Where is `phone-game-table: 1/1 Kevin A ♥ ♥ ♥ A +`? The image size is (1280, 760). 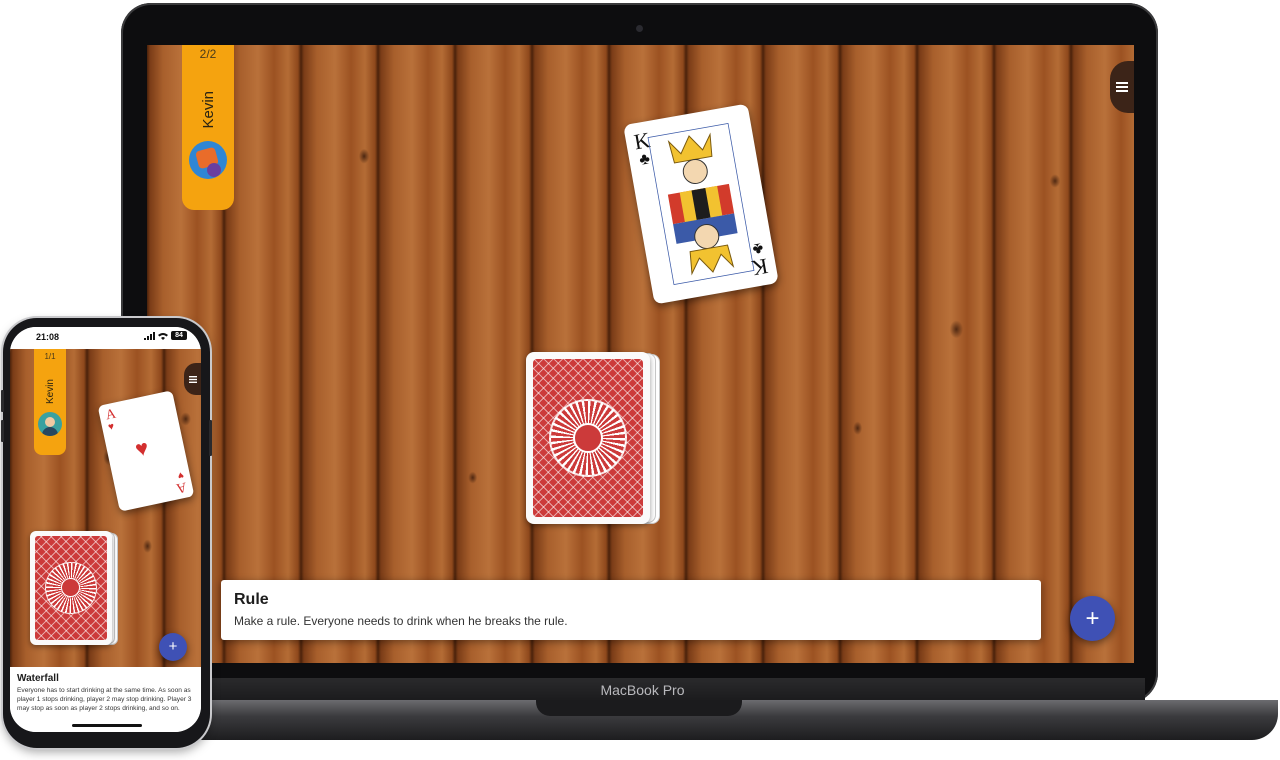 phone-game-table: 1/1 Kevin A ♥ ♥ ♥ A + is located at coordinates (105, 508).